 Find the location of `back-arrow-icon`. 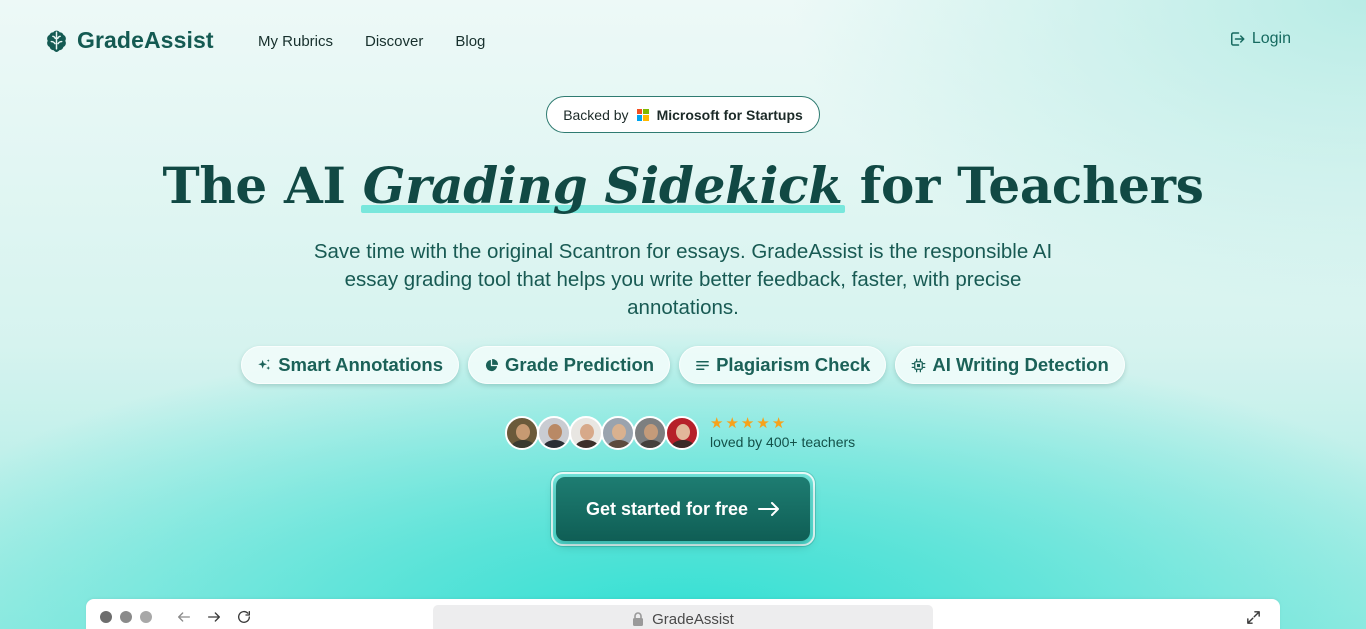

back-arrow-icon is located at coordinates (184, 617).